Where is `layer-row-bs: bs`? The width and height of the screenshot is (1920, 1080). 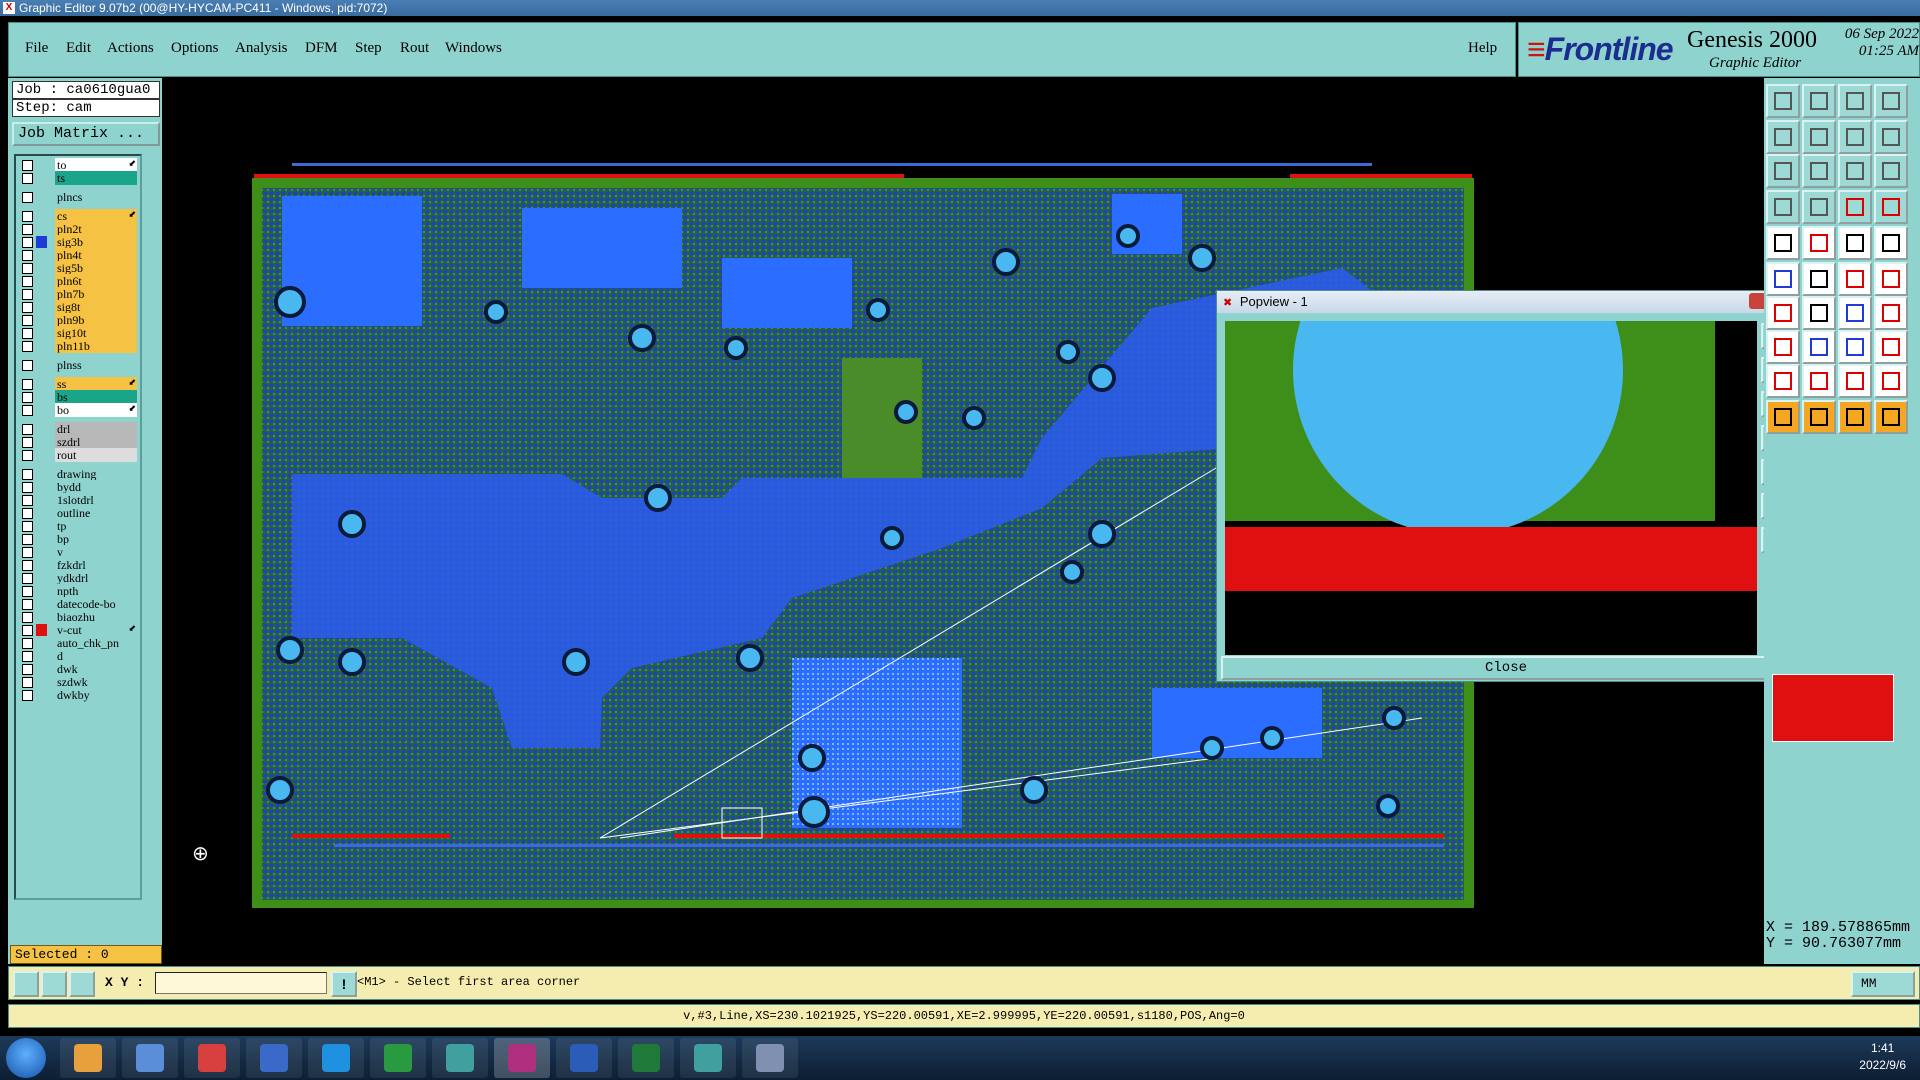 layer-row-bs: bs is located at coordinates (78, 397).